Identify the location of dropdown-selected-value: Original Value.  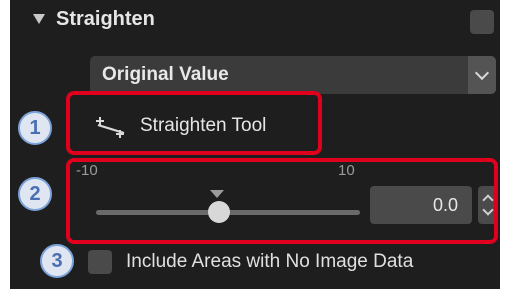
(165, 74).